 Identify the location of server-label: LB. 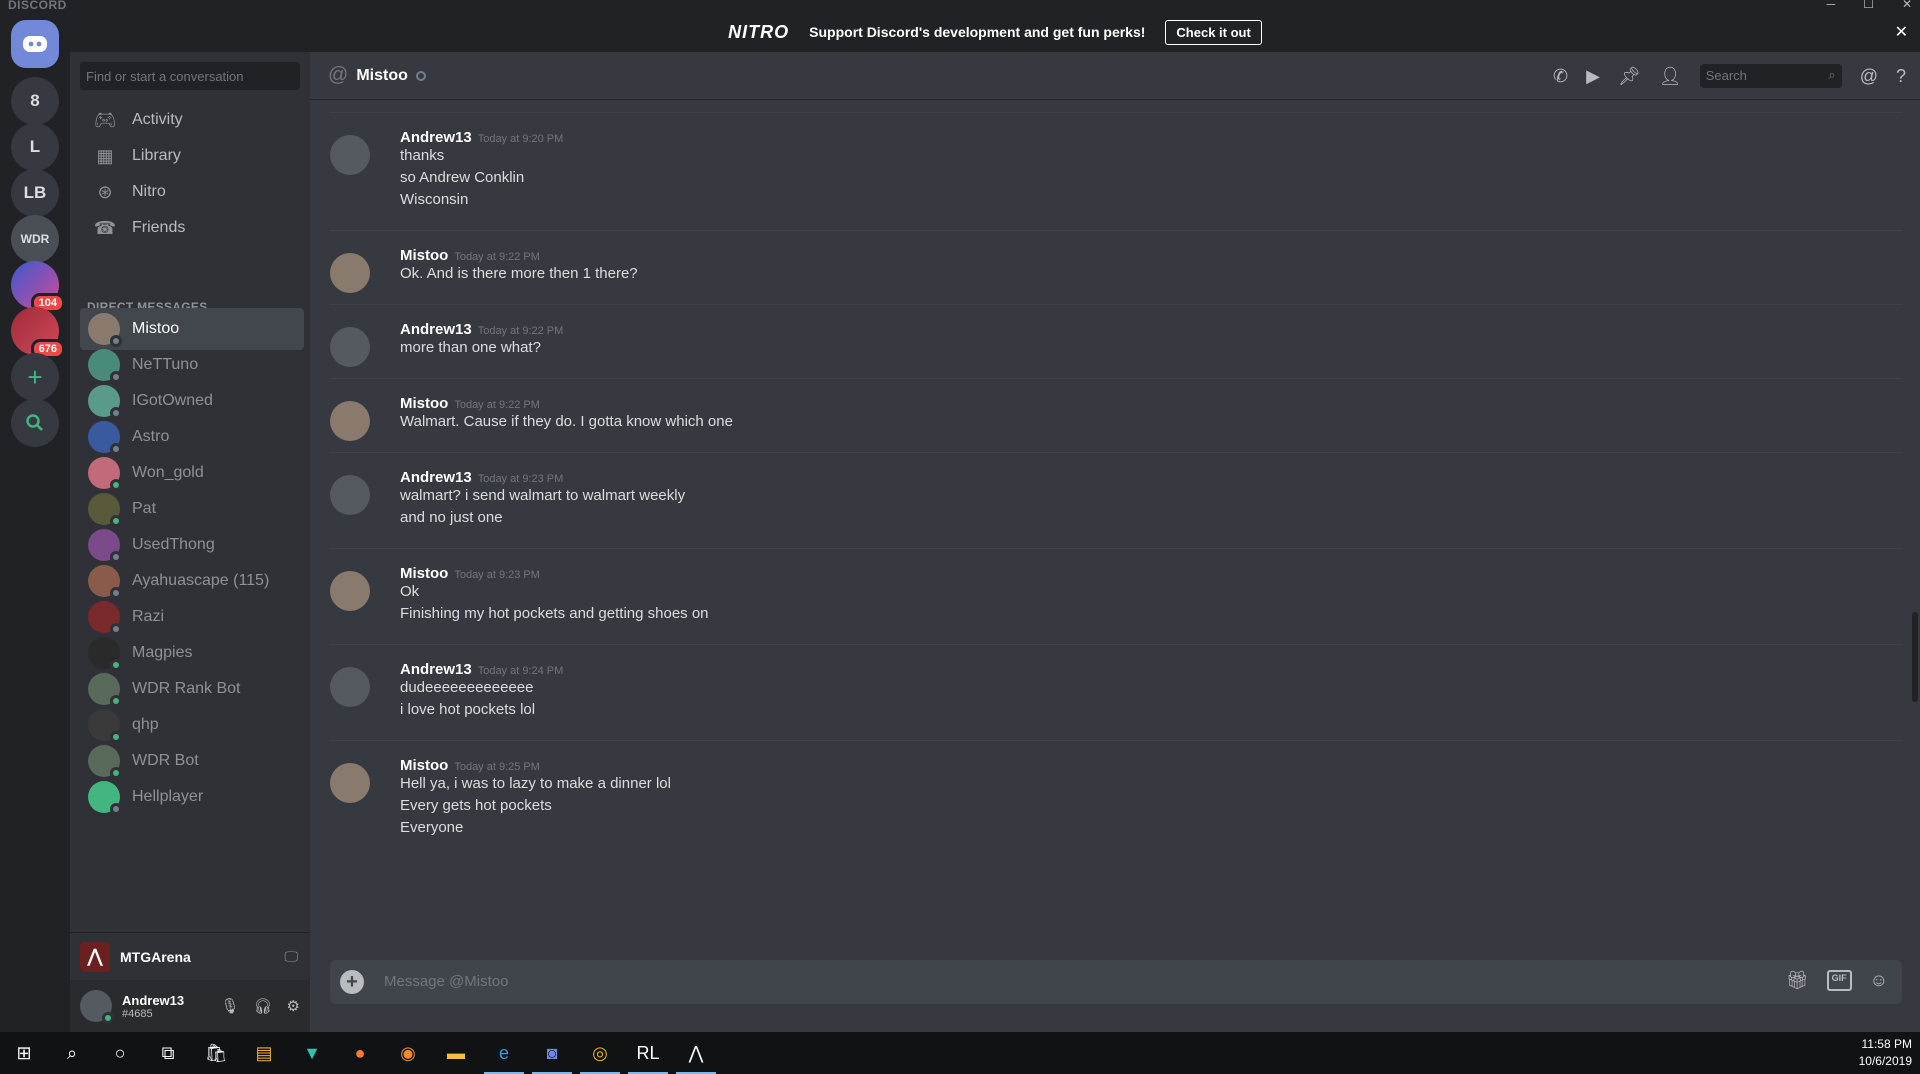
(35, 192).